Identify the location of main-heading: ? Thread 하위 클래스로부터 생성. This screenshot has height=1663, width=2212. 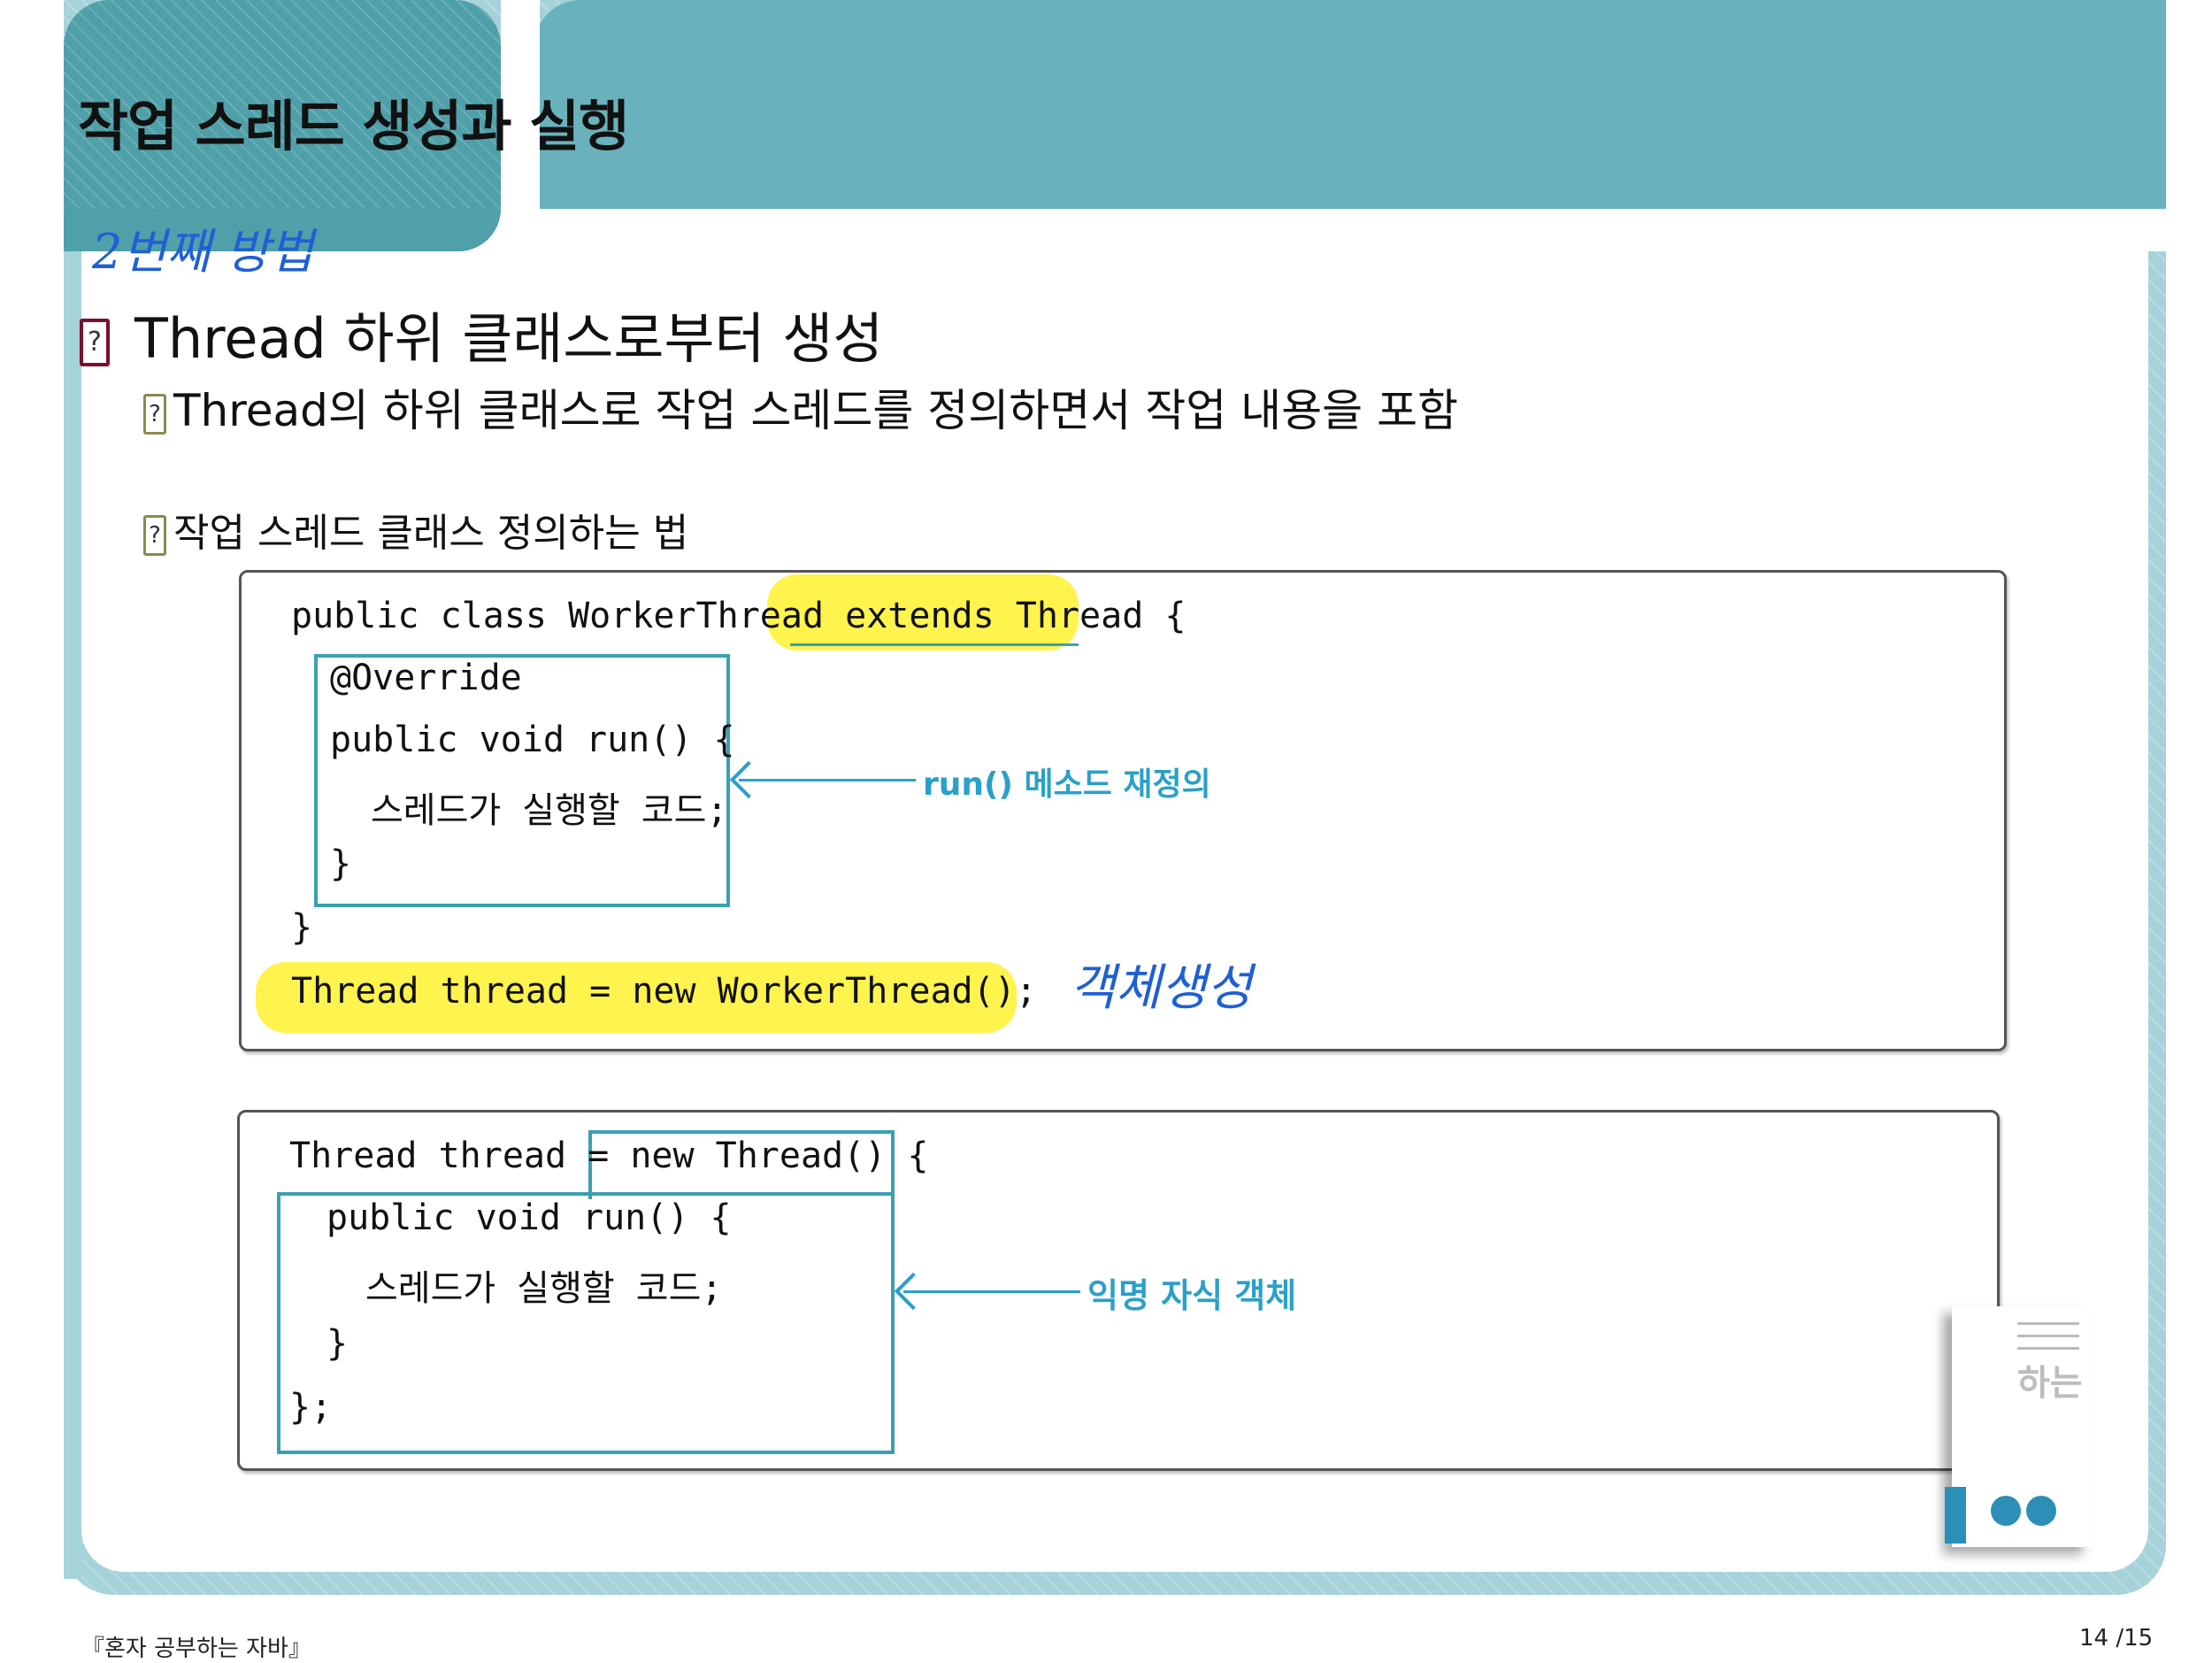
(481, 334).